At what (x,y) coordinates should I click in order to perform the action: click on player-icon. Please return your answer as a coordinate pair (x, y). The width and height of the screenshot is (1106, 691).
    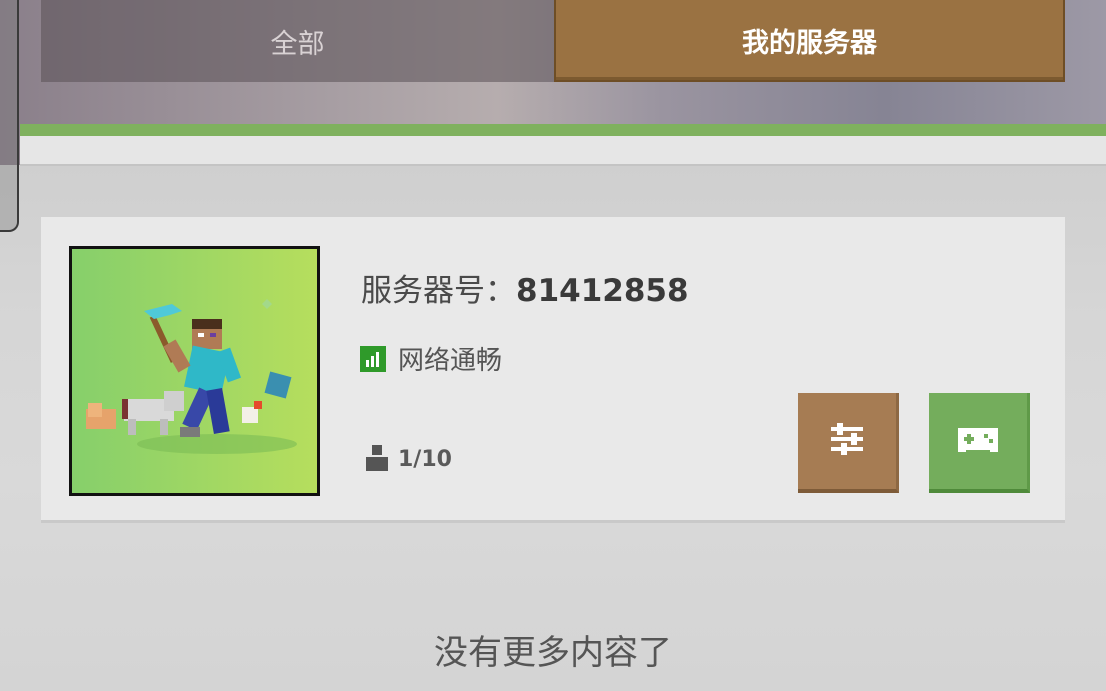
    Looking at the image, I should click on (377, 459).